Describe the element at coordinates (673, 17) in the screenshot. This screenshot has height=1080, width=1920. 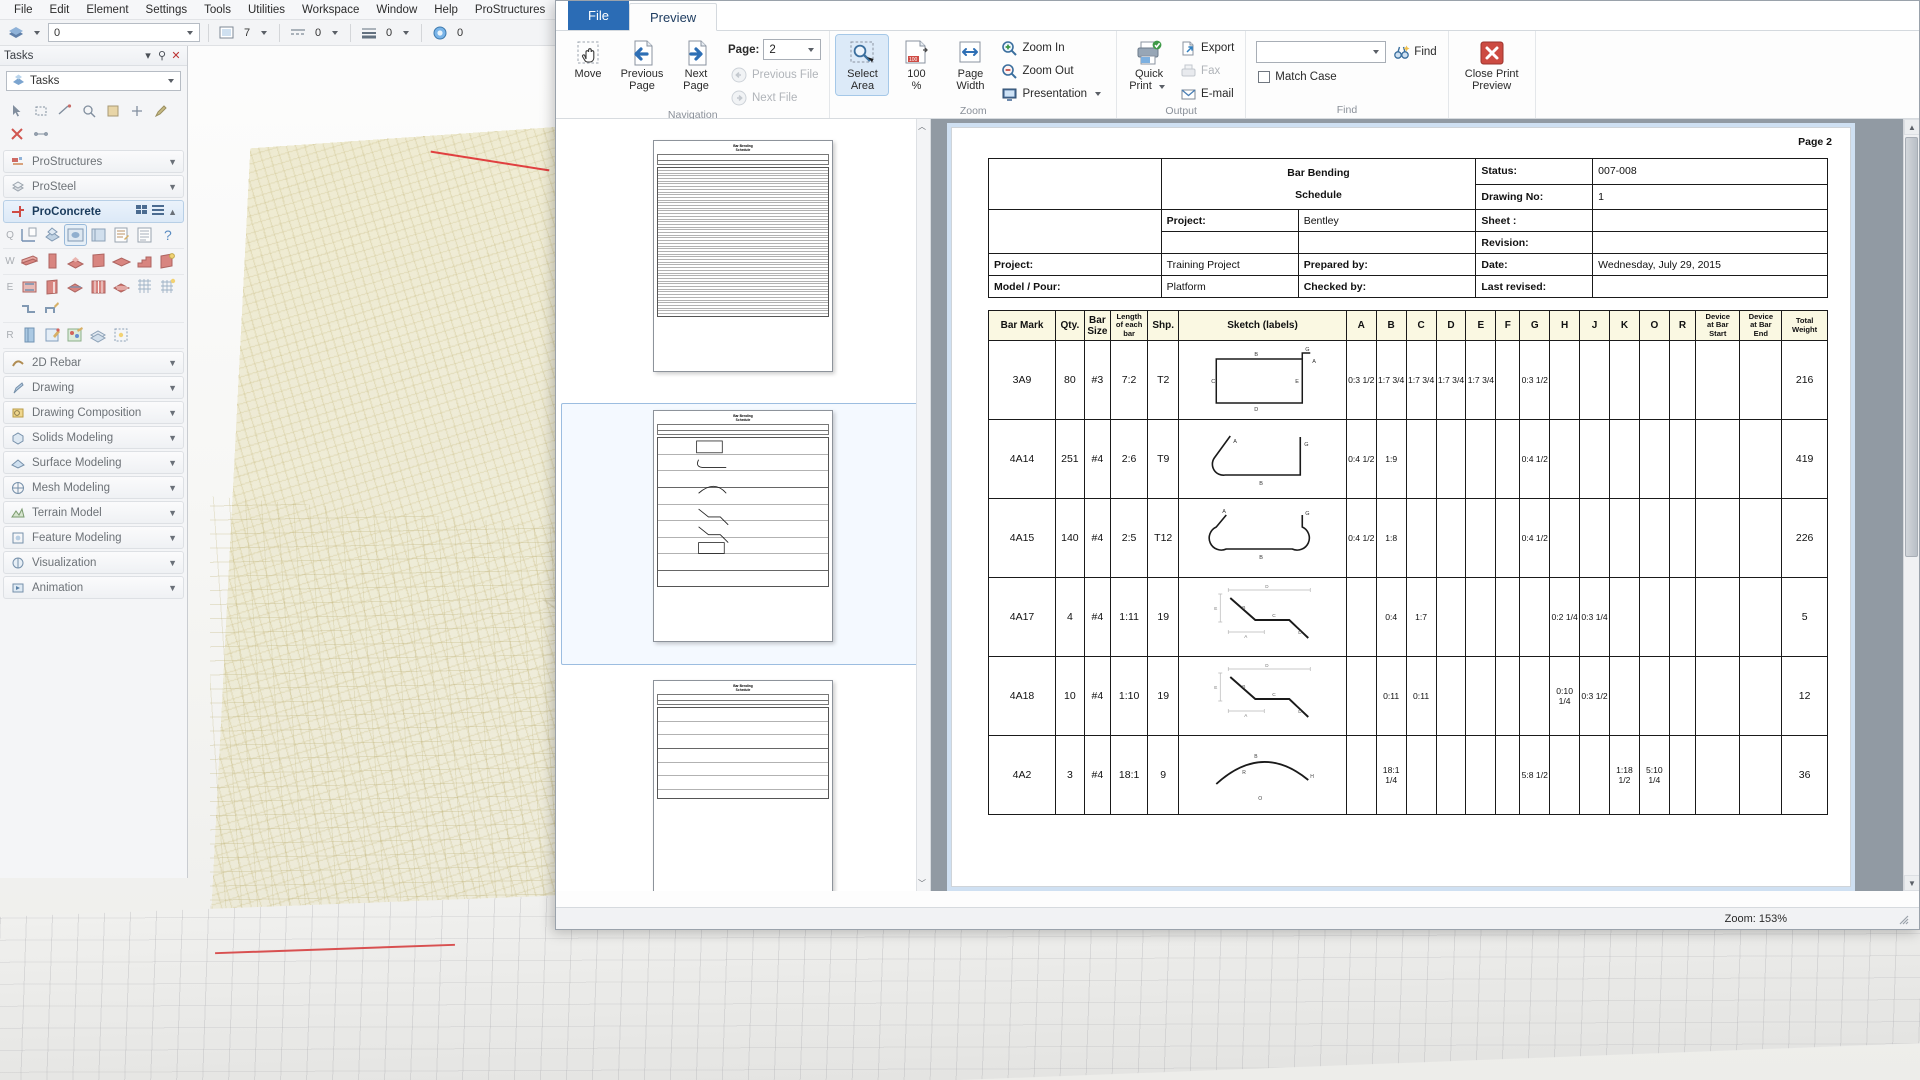
I see `tab-preview: Preview` at that location.